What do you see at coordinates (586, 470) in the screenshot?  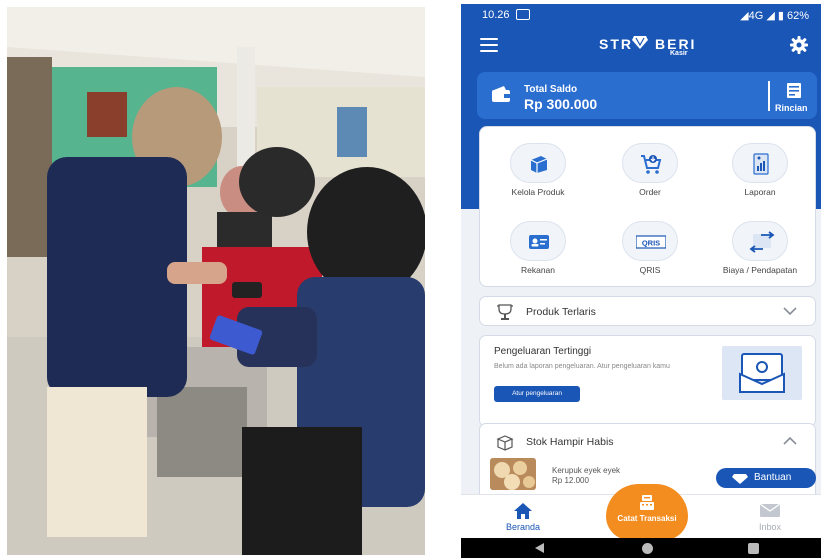 I see `stok-item-name: Kerupuk eyek eyek` at bounding box center [586, 470].